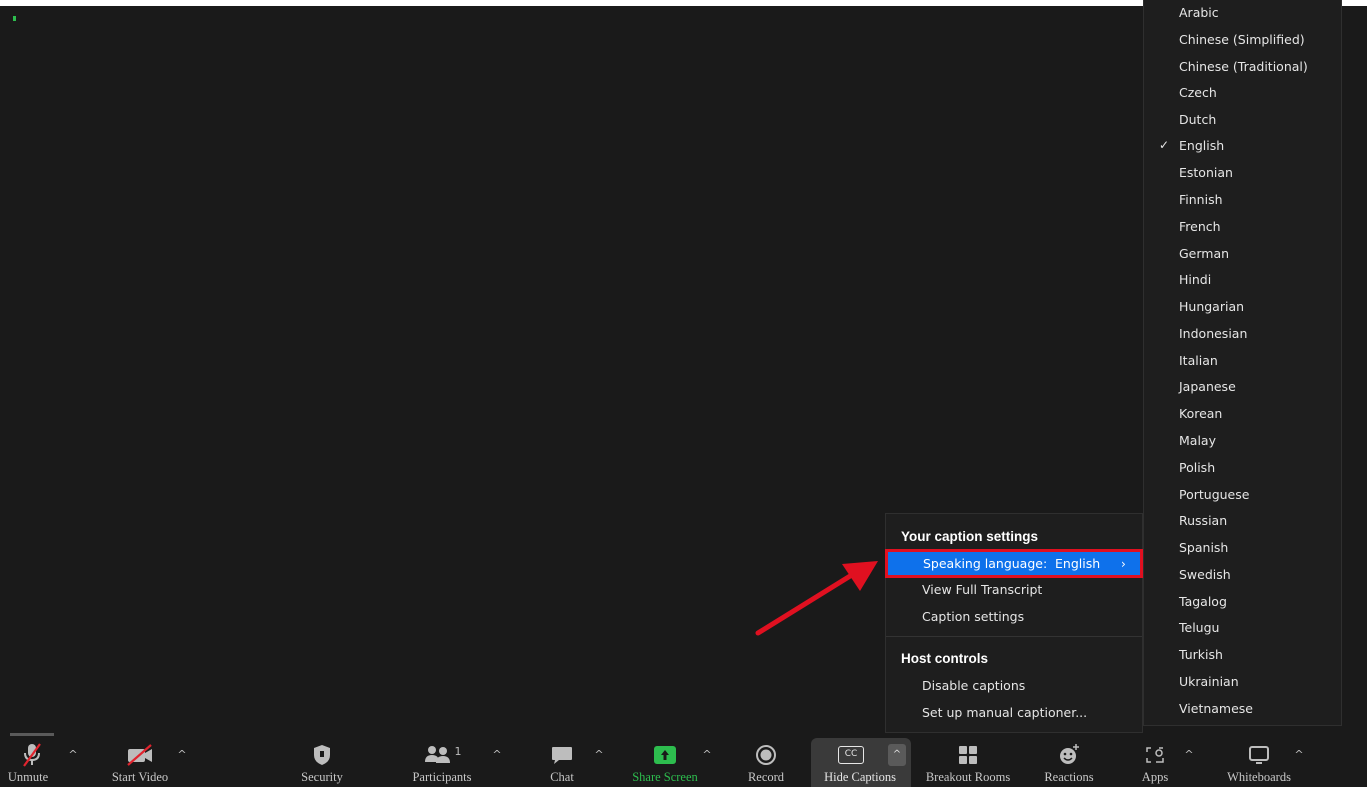  I want to click on language-item: German, so click(1204, 253).